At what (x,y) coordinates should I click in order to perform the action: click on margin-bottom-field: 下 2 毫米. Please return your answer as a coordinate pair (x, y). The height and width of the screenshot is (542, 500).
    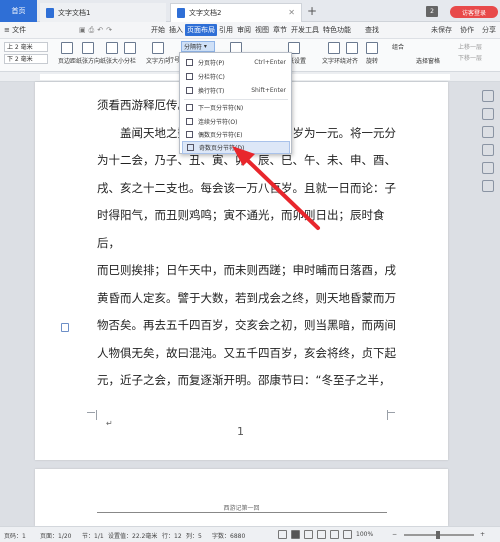
    Looking at the image, I should click on (26, 59).